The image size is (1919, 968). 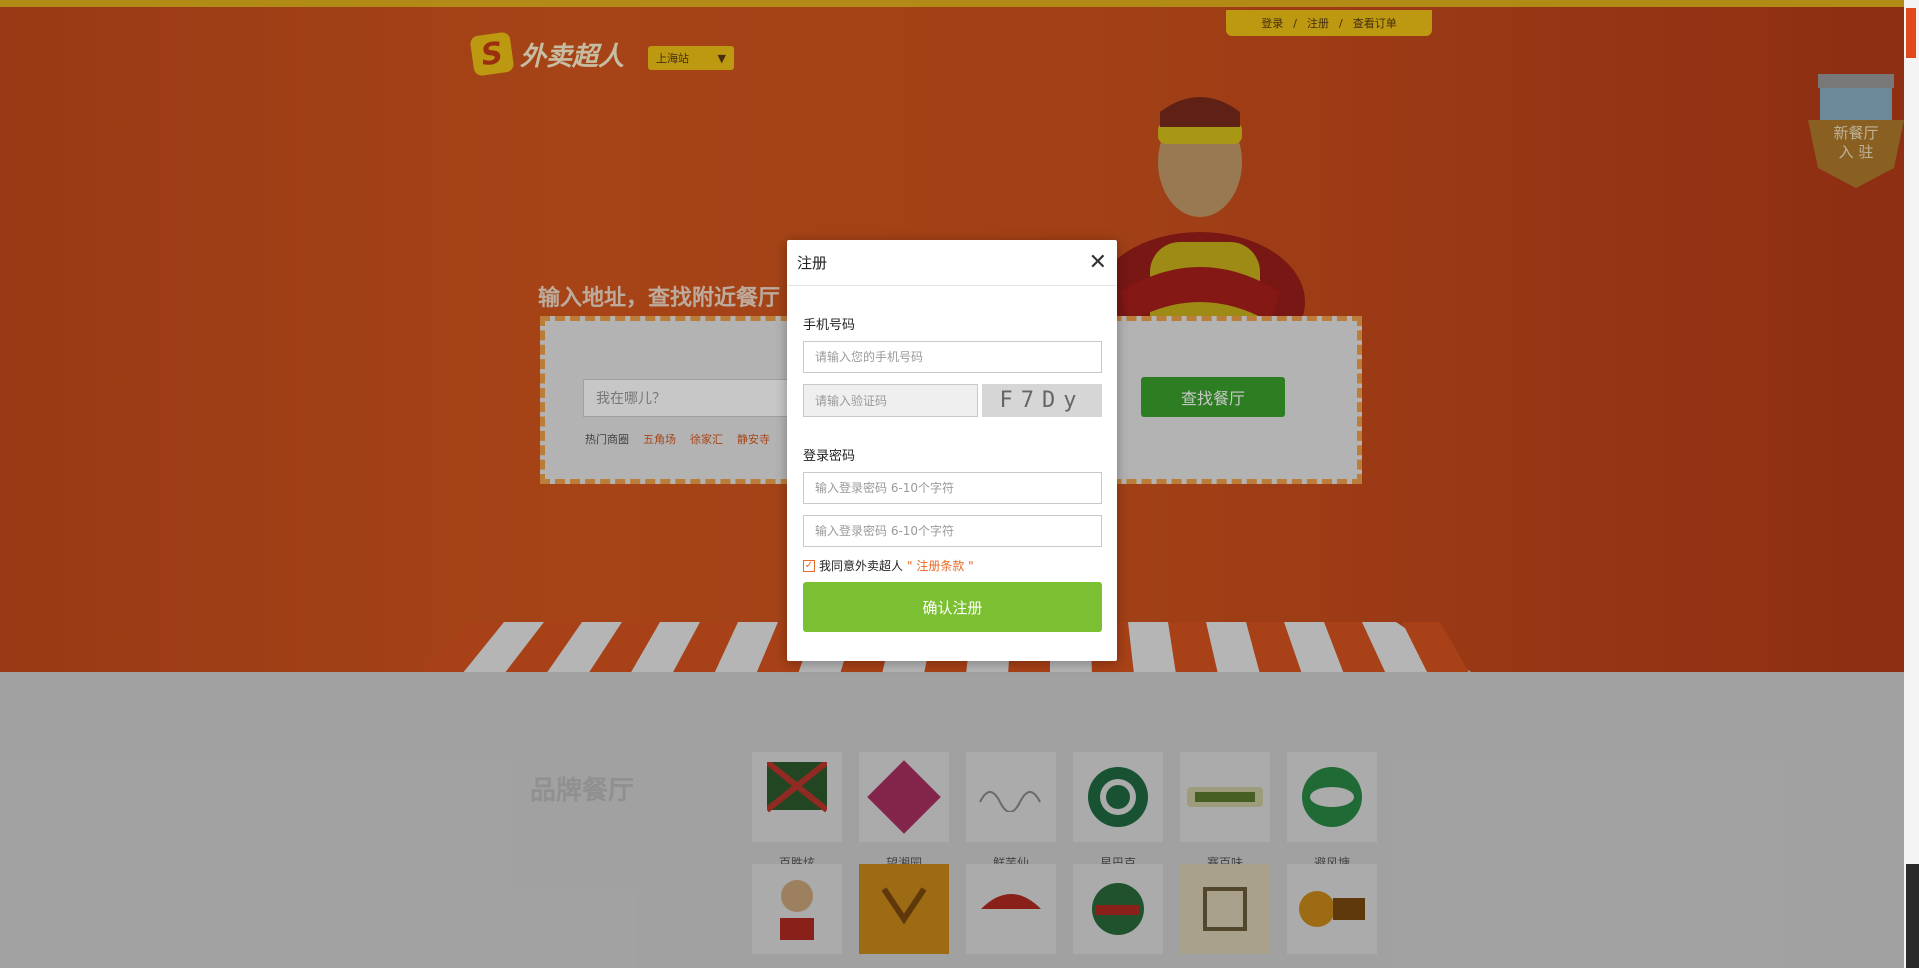 What do you see at coordinates (890, 400) in the screenshot?
I see `captcha-input` at bounding box center [890, 400].